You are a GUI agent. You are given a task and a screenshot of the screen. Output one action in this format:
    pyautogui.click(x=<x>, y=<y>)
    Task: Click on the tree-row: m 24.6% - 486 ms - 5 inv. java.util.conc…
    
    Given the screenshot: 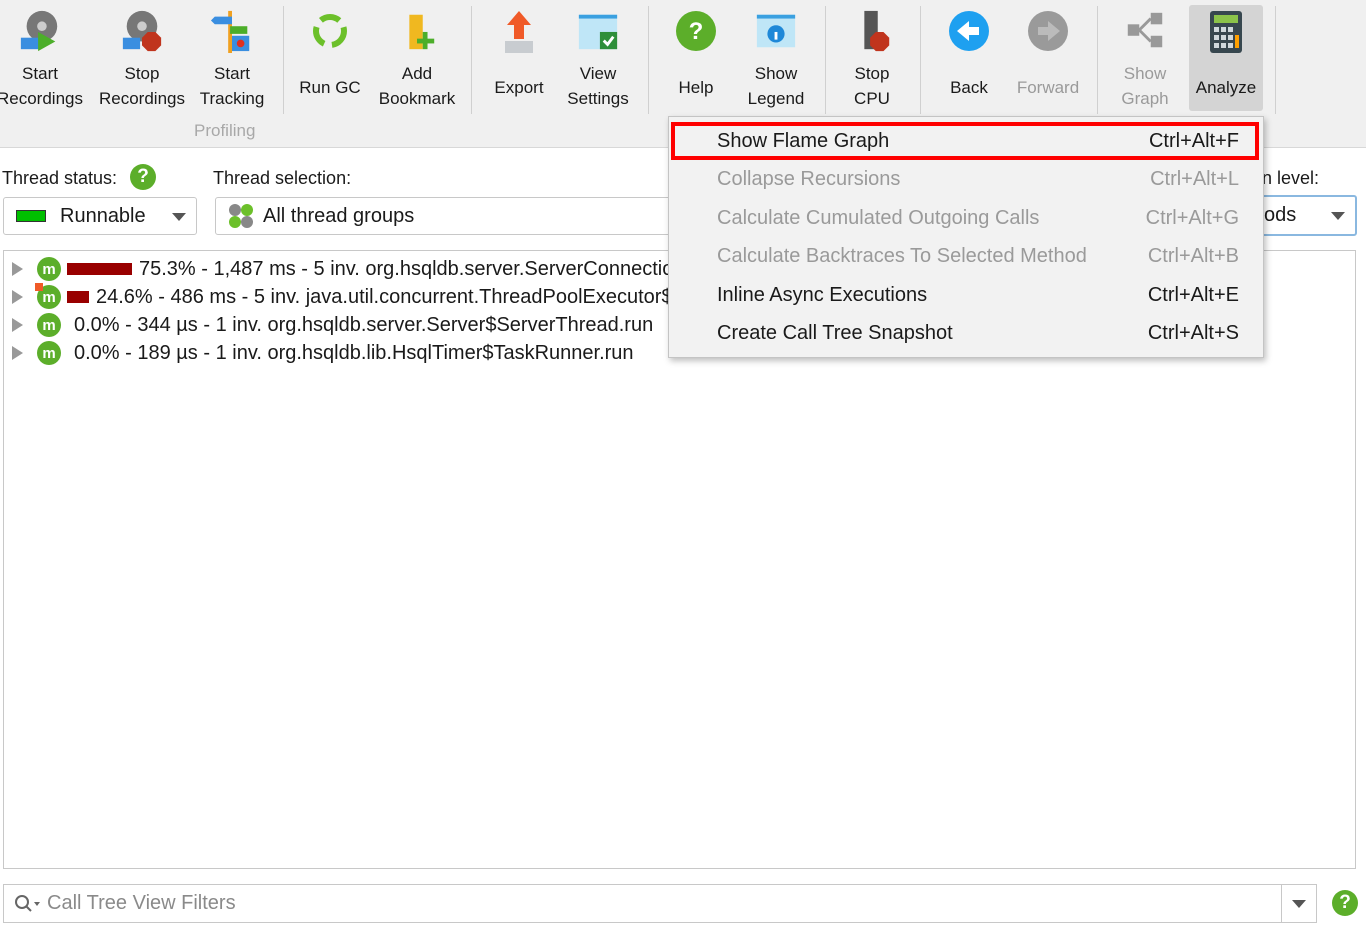 What is the action you would take?
    pyautogui.click(x=391, y=297)
    